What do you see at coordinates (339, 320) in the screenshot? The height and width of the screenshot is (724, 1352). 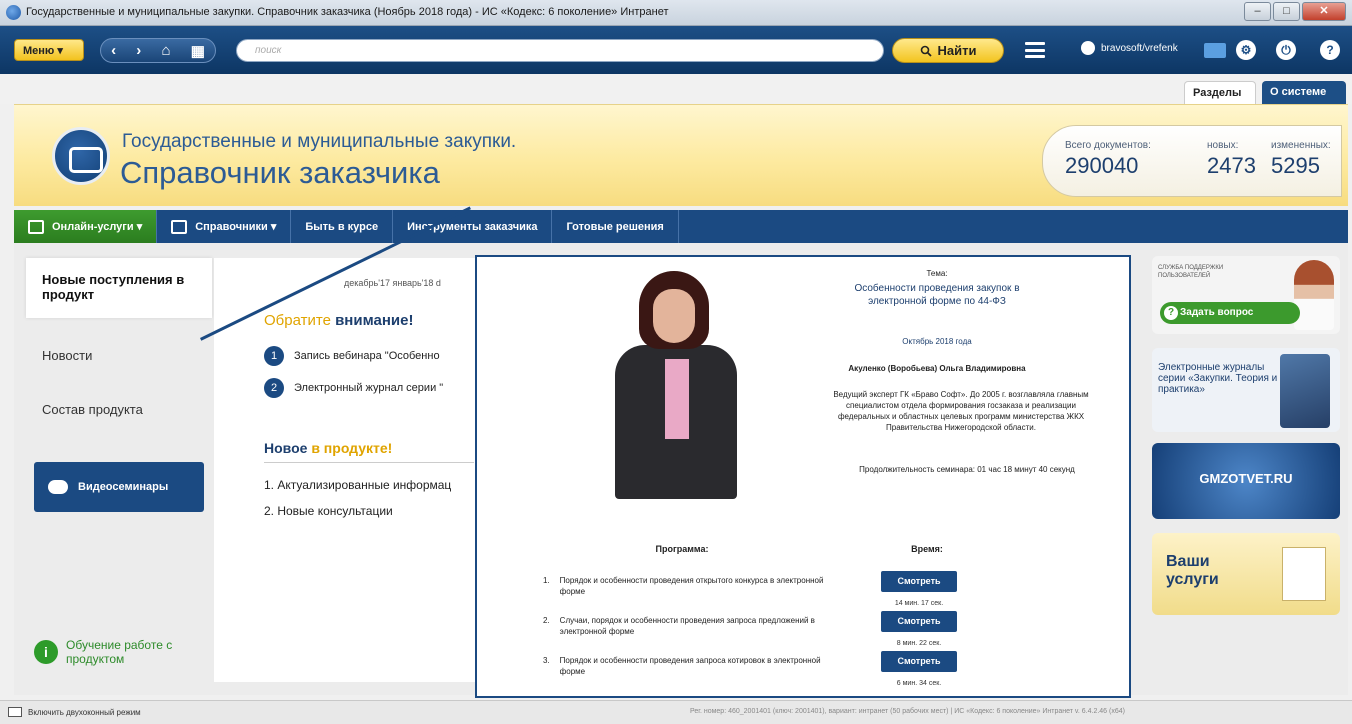 I see `attention-heading: Обратите внимание!` at bounding box center [339, 320].